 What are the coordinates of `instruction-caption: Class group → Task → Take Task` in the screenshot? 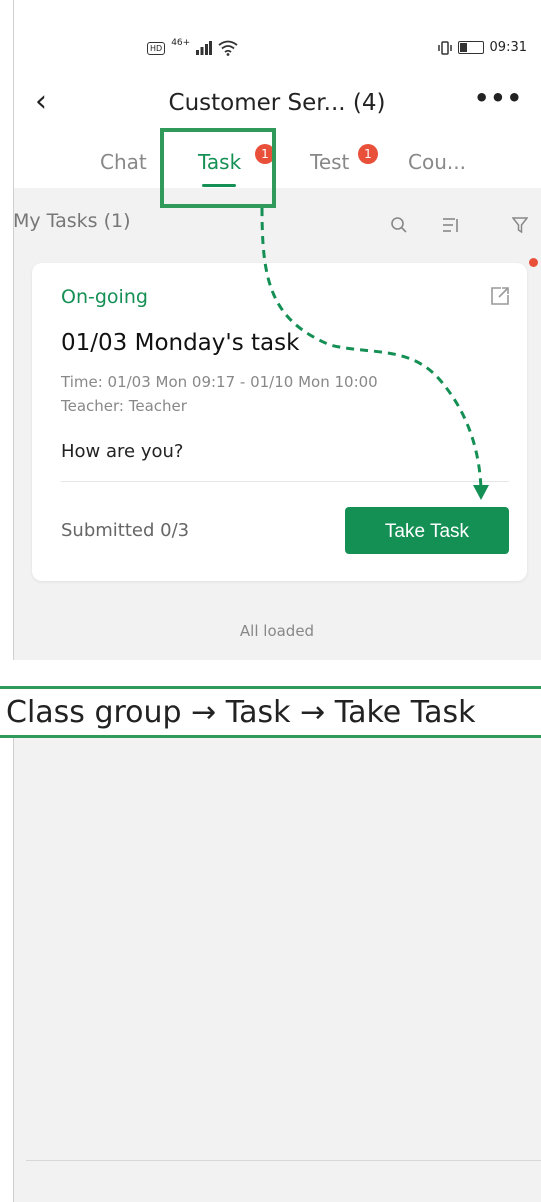 It's located at (270, 712).